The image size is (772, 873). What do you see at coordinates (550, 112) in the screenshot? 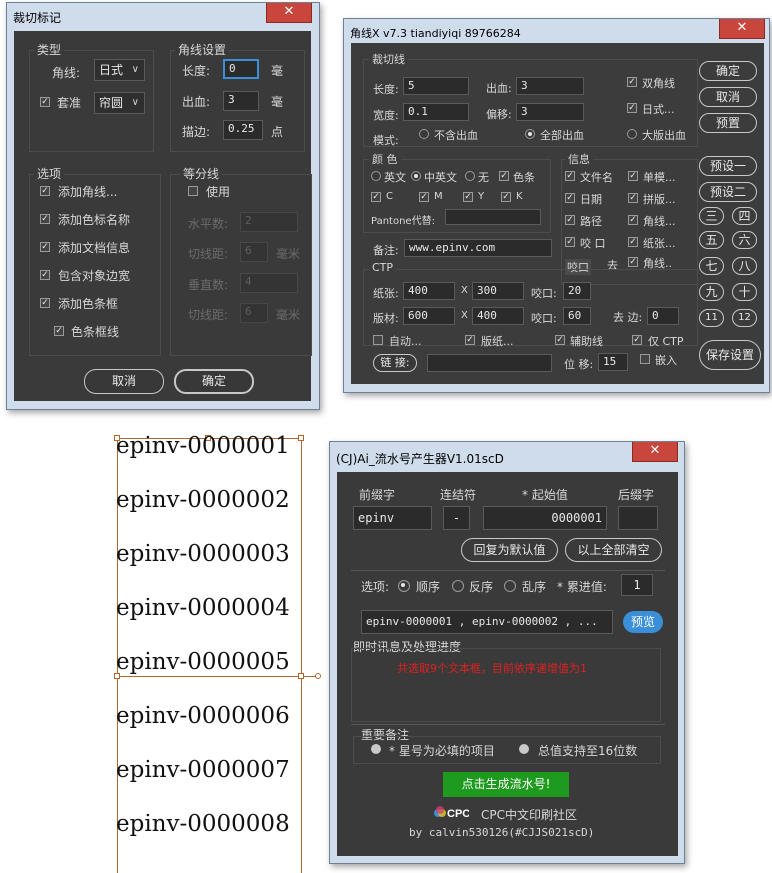
I see `offset-input: 3` at bounding box center [550, 112].